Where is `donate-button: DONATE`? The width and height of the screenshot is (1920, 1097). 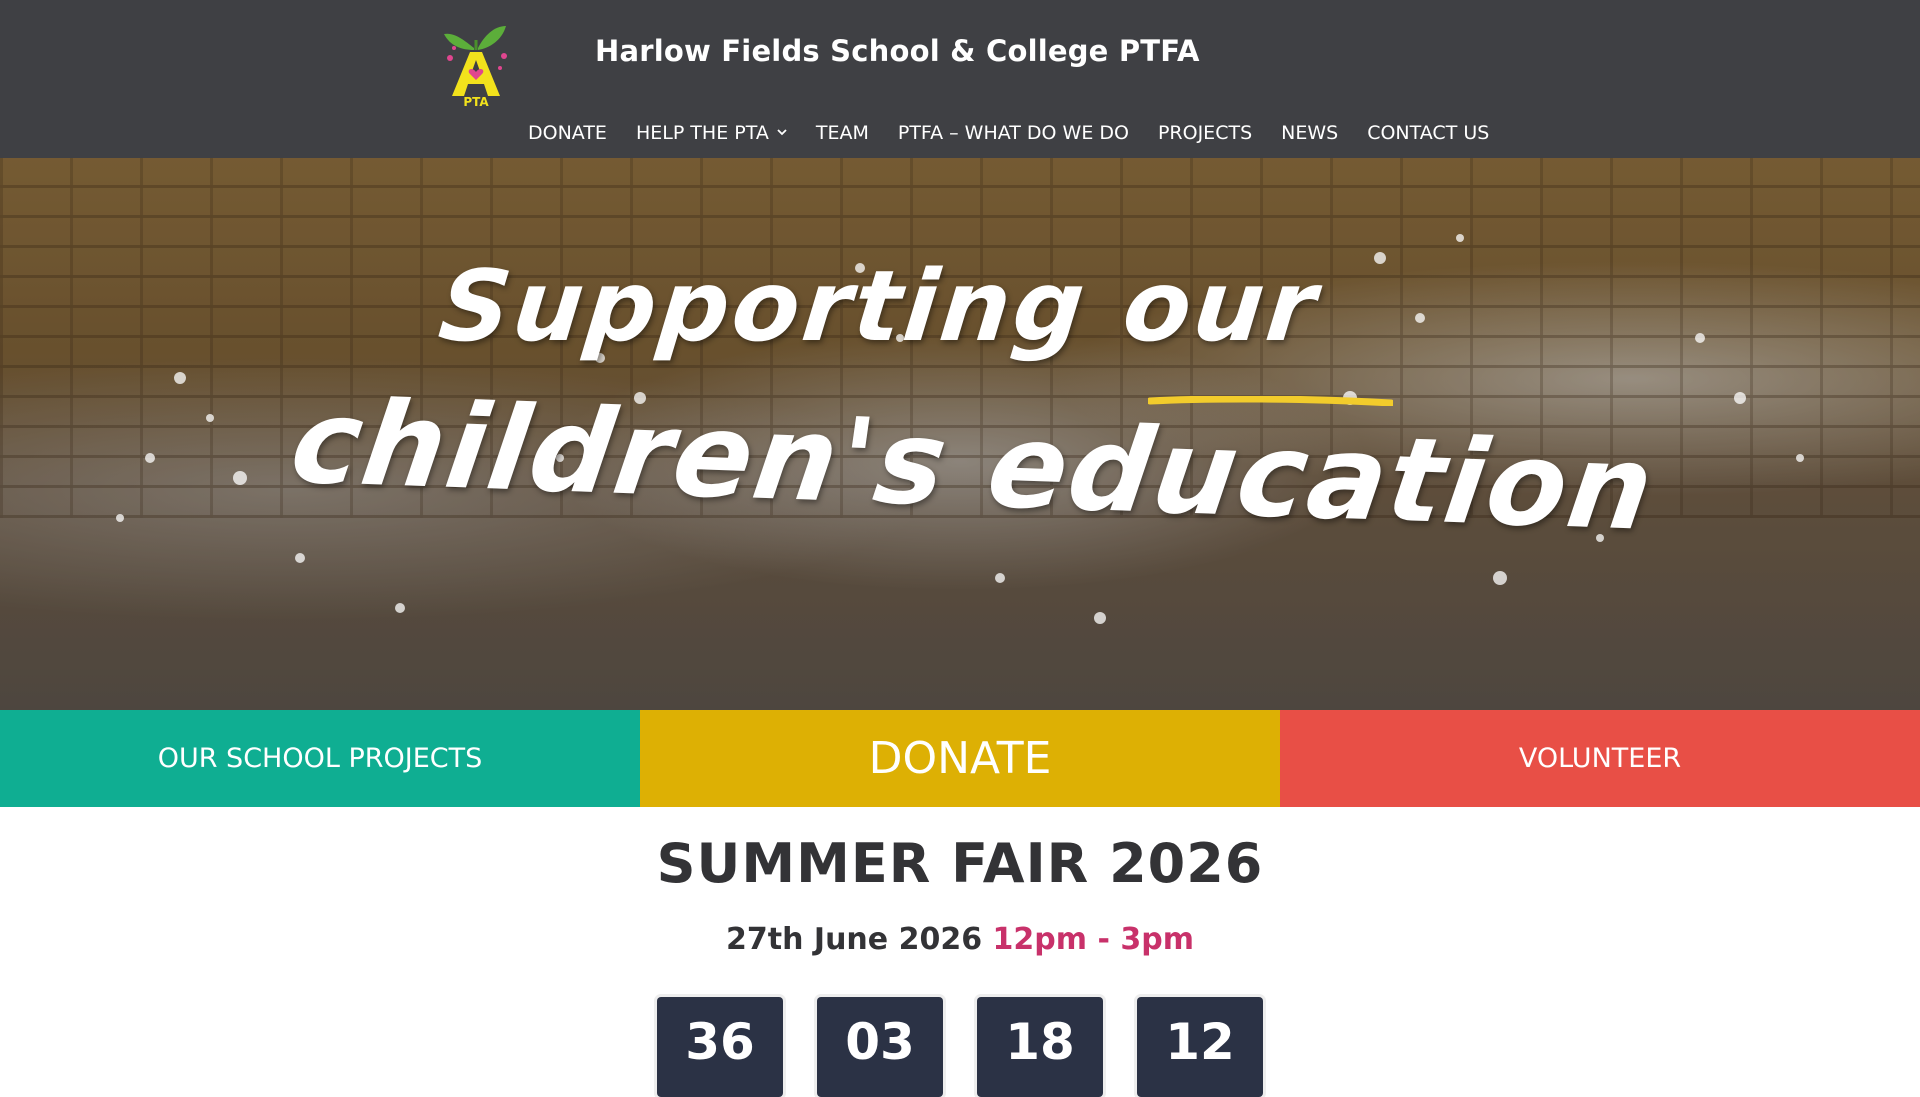 donate-button: DONATE is located at coordinates (960, 758).